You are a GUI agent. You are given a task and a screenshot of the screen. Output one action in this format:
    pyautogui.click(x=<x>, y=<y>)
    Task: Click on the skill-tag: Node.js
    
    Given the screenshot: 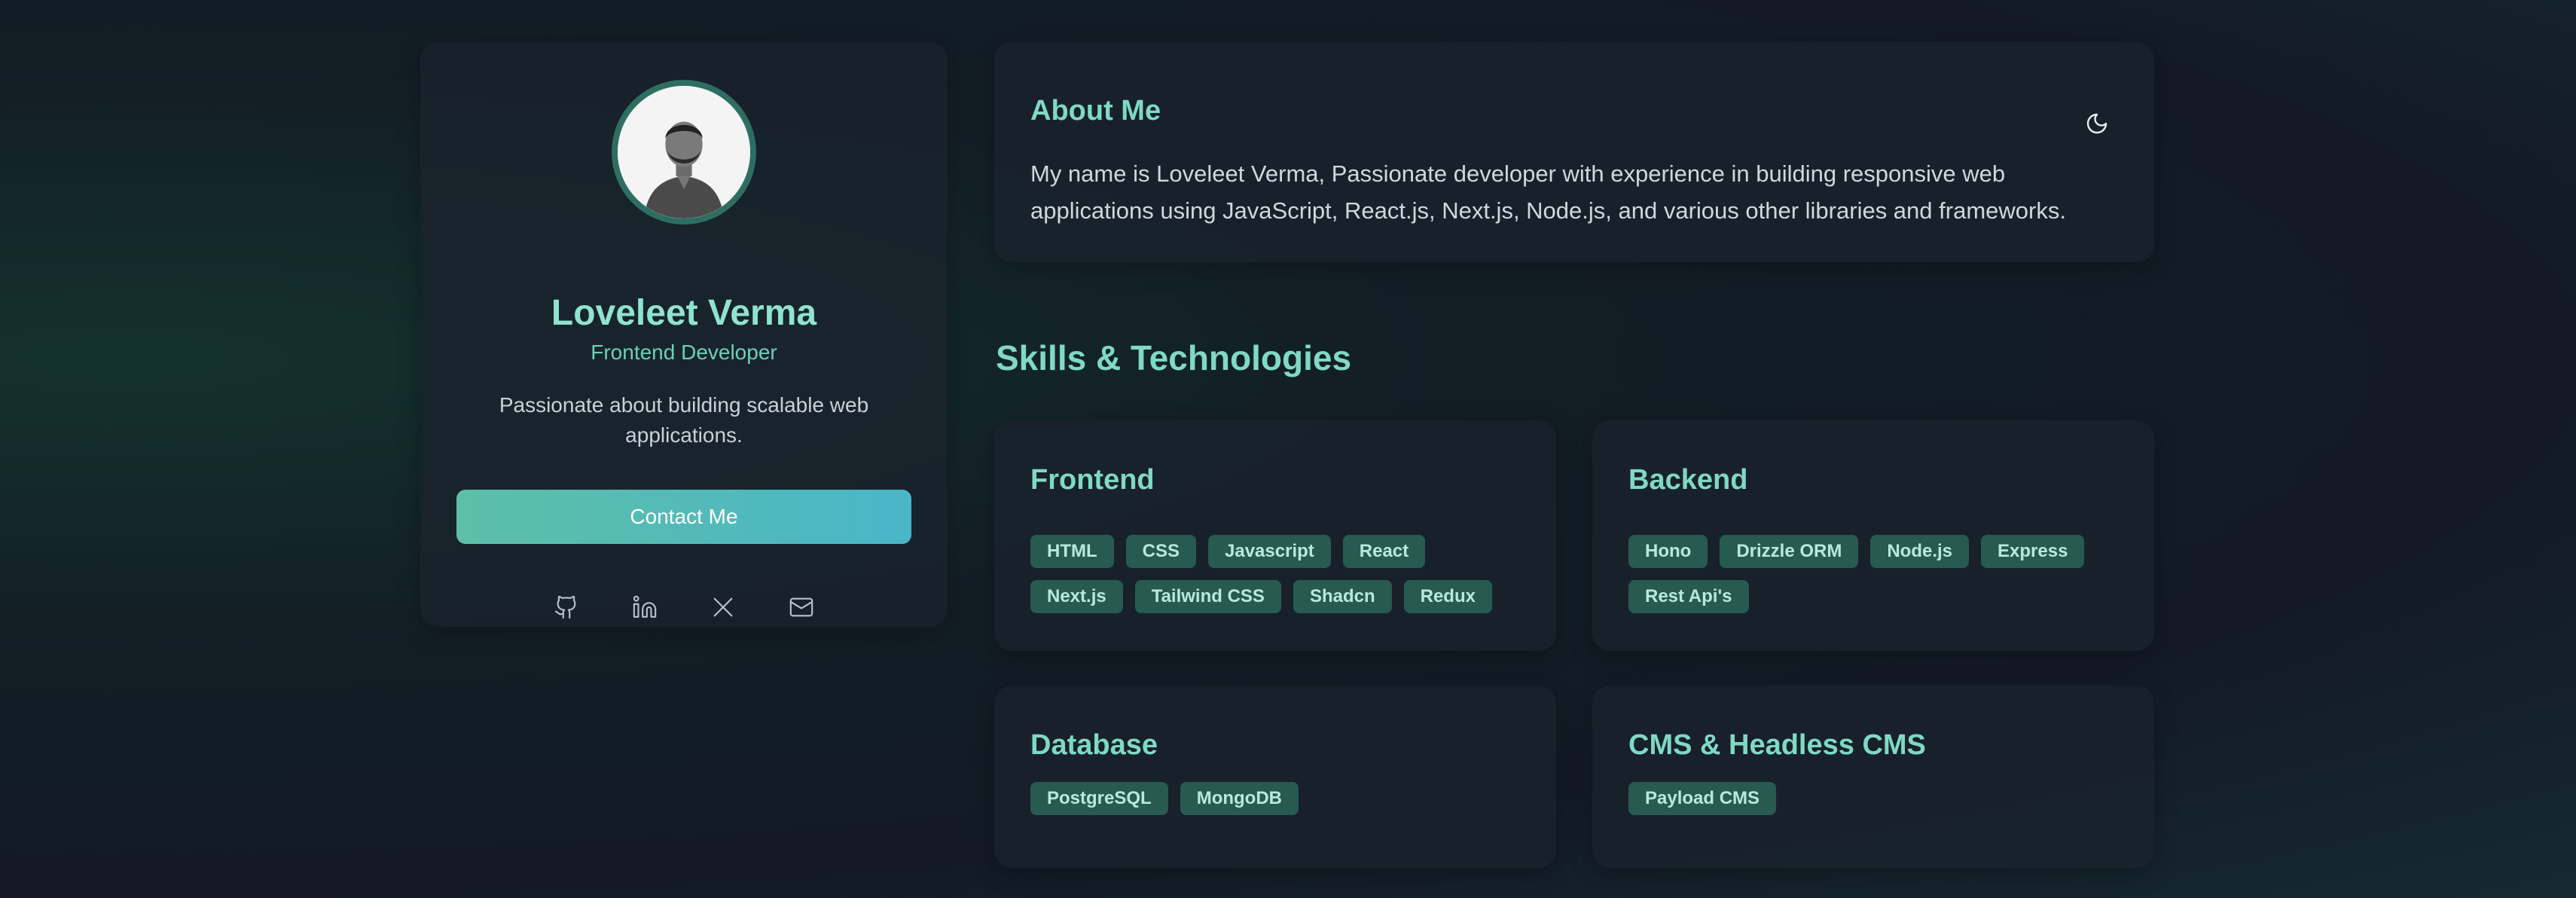 What is the action you would take?
    pyautogui.click(x=1920, y=551)
    